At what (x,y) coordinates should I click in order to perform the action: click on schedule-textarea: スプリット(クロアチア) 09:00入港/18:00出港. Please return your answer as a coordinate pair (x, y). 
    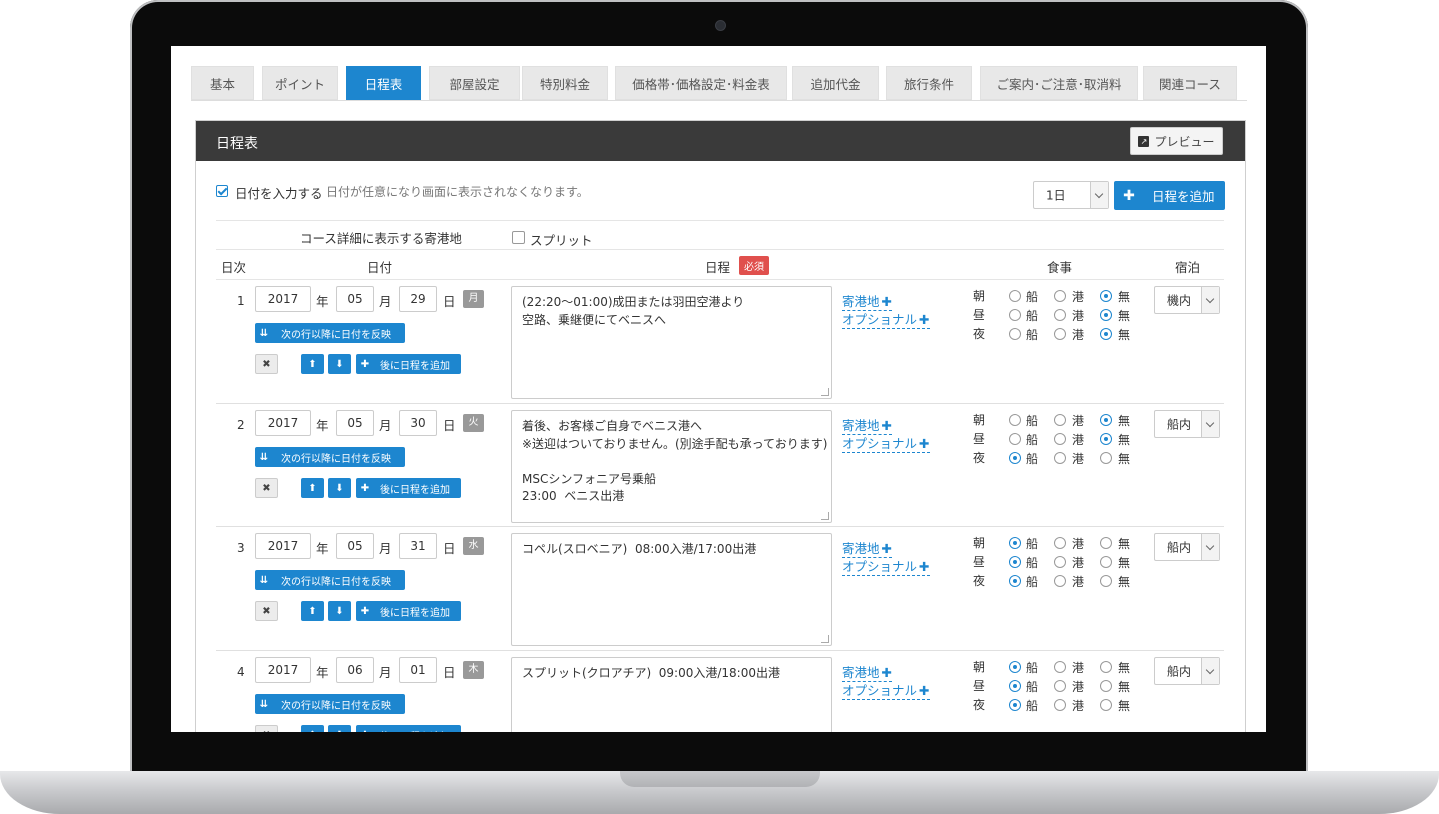
    Looking at the image, I should click on (671, 694).